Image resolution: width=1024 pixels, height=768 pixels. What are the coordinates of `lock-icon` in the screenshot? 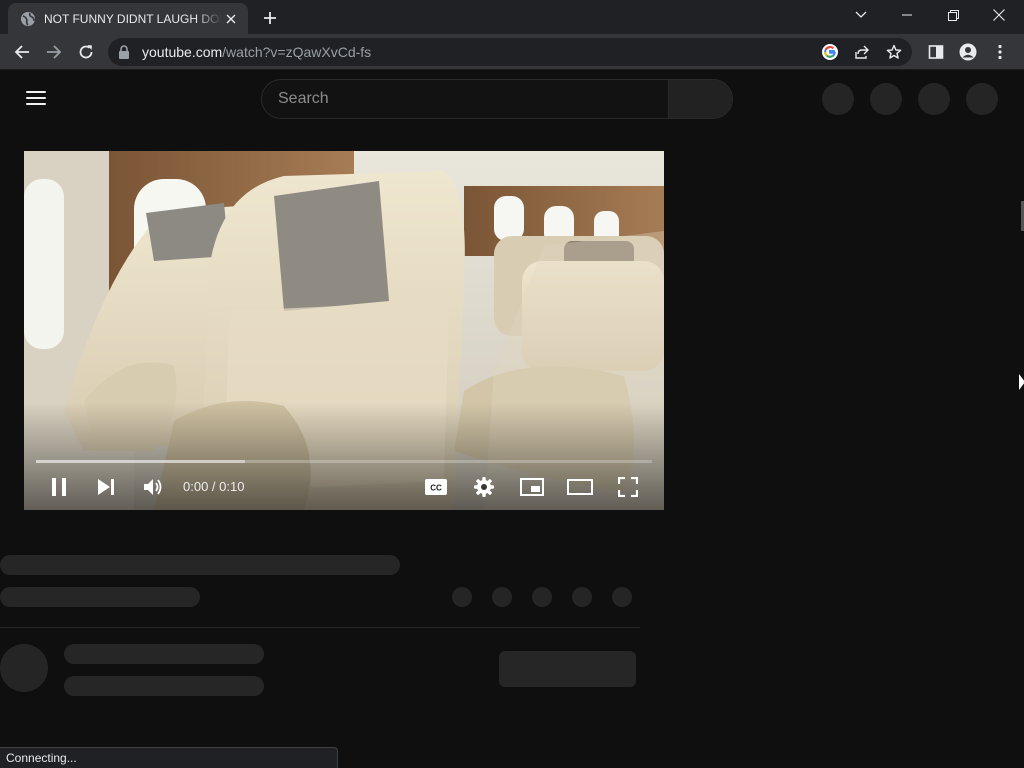 It's located at (125, 52).